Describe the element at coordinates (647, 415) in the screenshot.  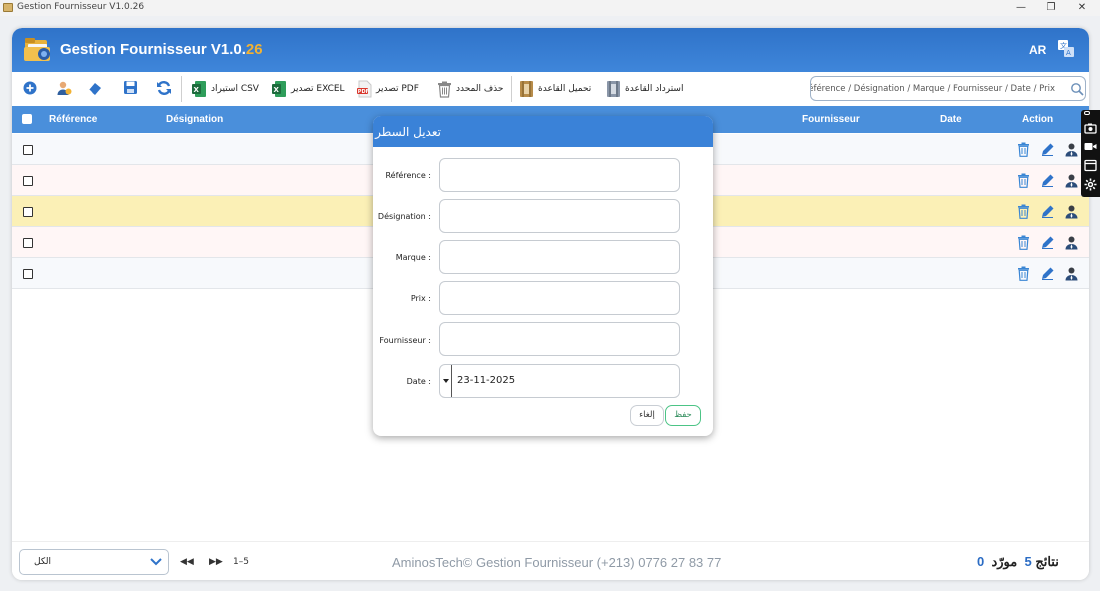
I see `cancel-button: إلغاء` at that location.